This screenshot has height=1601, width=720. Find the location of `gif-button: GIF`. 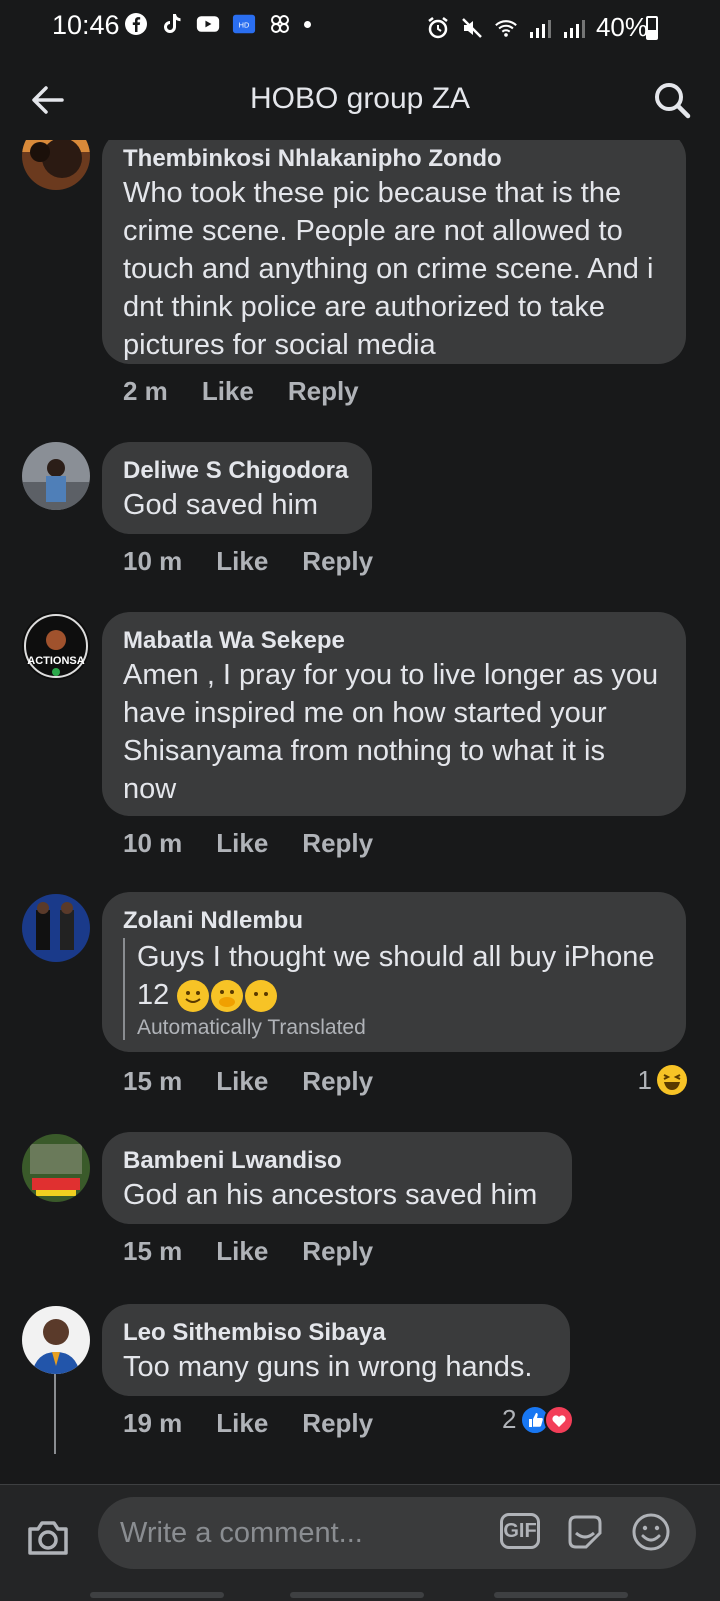

gif-button: GIF is located at coordinates (520, 1531).